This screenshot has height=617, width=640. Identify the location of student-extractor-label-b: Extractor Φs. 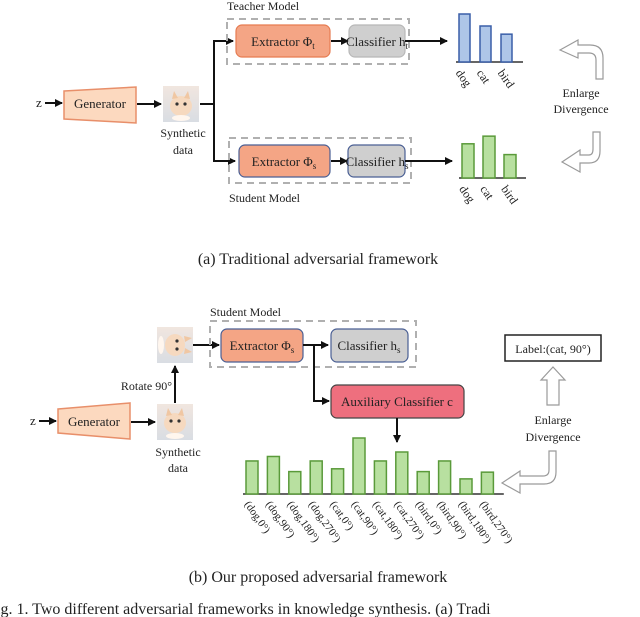
(262, 346).